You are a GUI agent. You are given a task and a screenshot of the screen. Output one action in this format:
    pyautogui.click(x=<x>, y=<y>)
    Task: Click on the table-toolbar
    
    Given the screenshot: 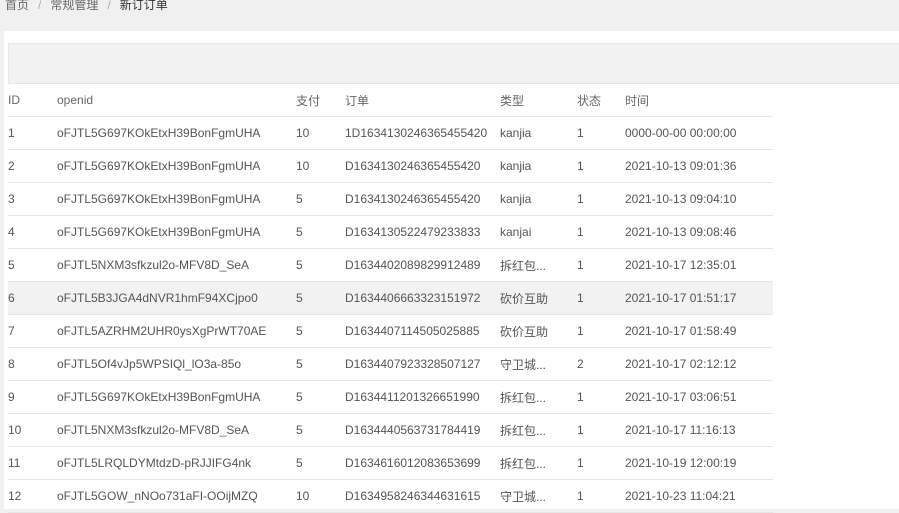 What is the action you would take?
    pyautogui.click(x=453, y=63)
    